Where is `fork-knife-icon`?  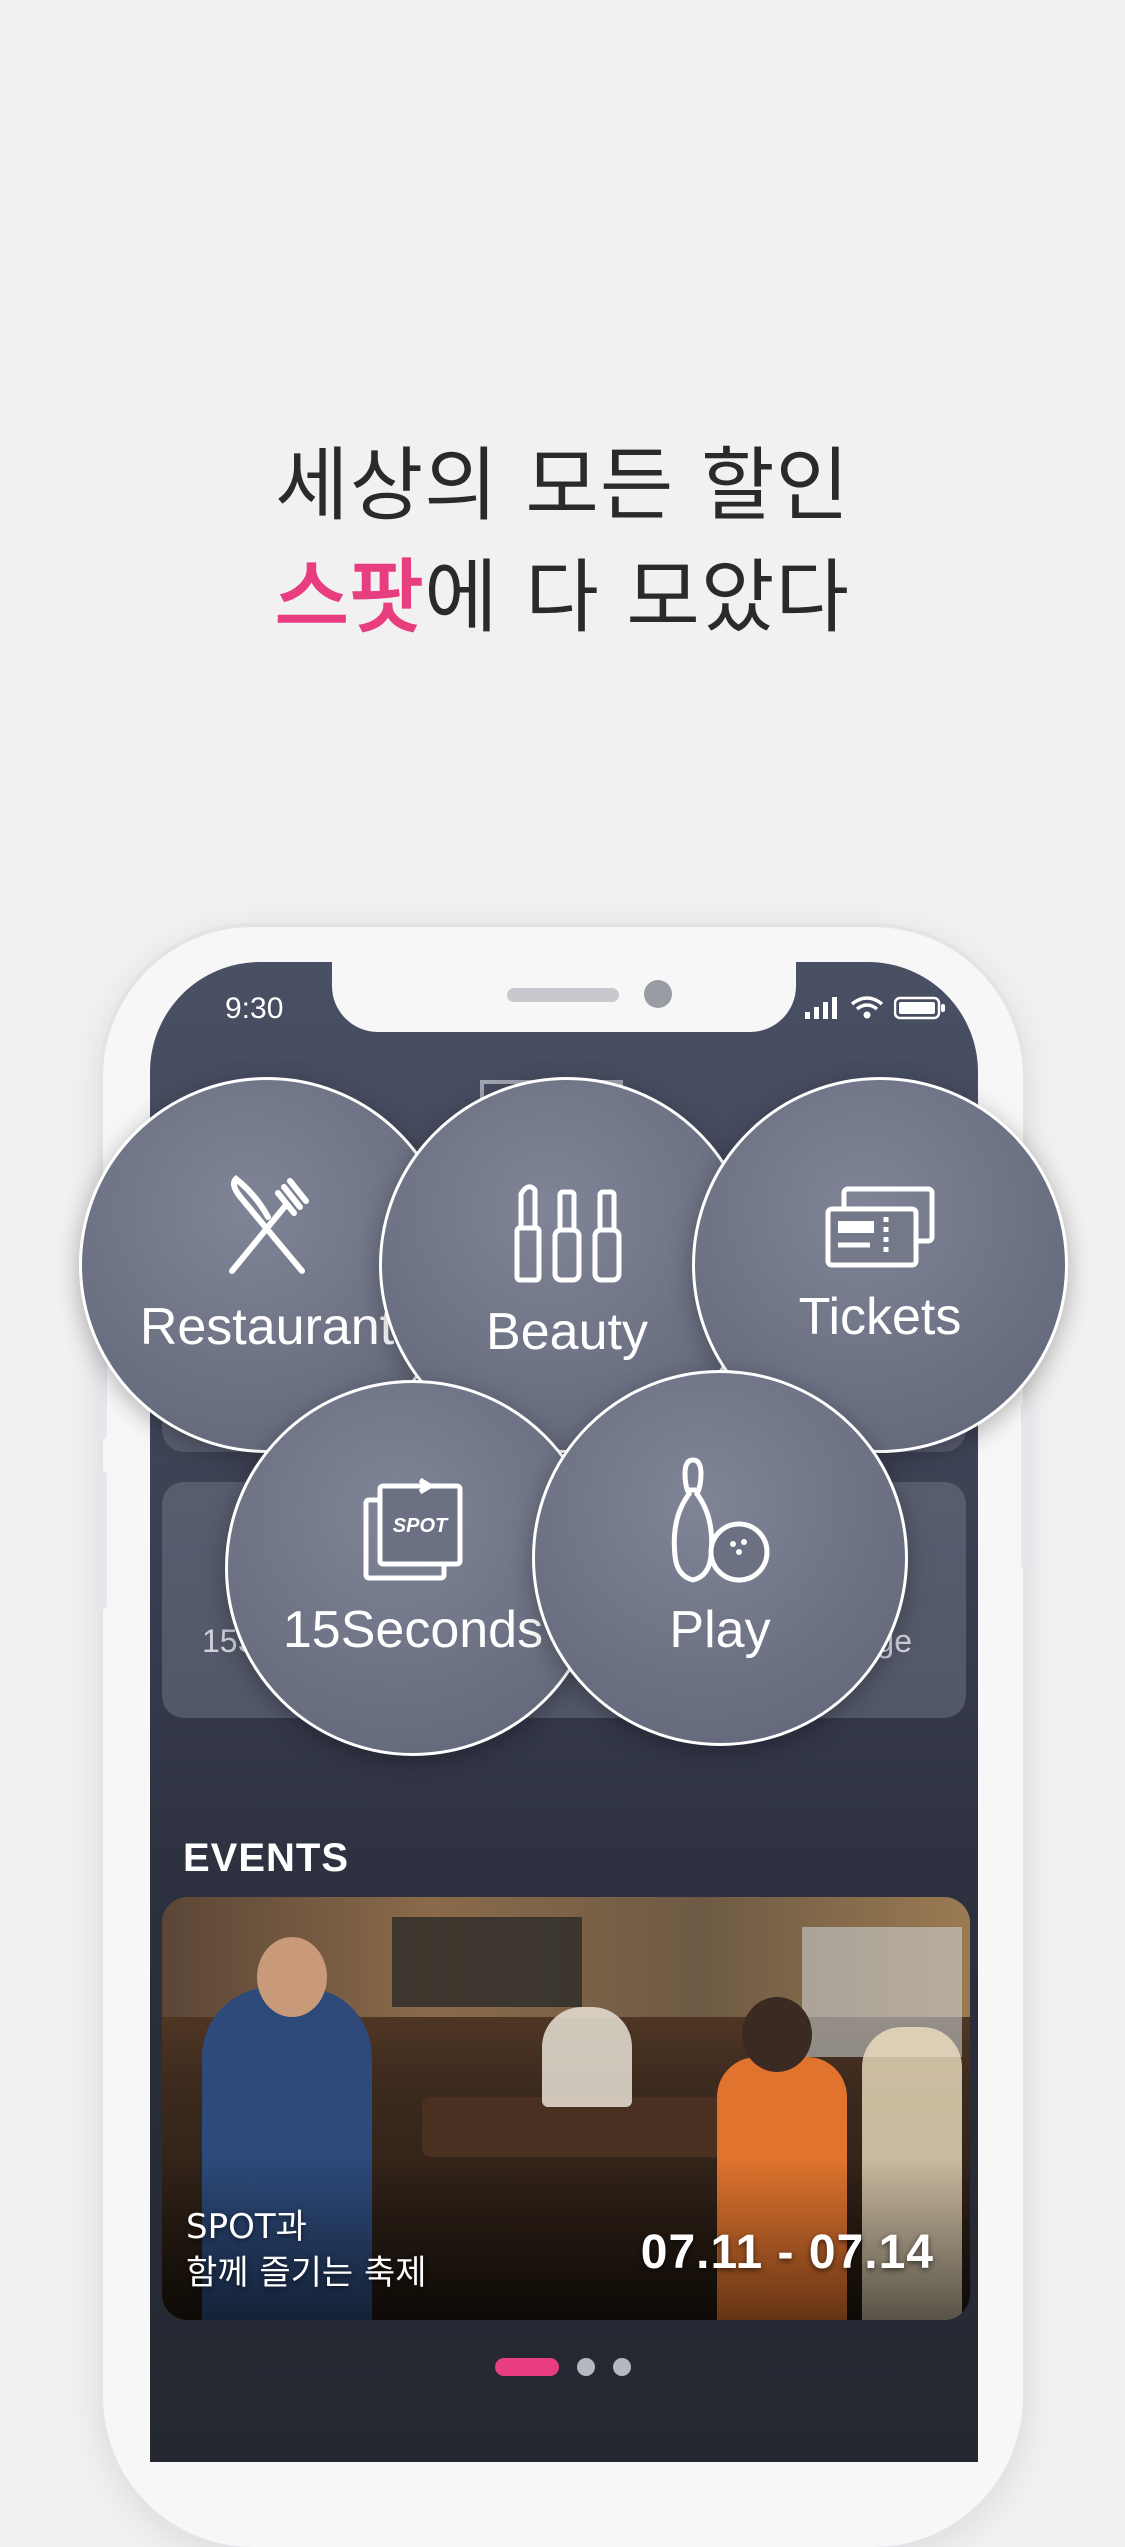 fork-knife-icon is located at coordinates (269, 1224).